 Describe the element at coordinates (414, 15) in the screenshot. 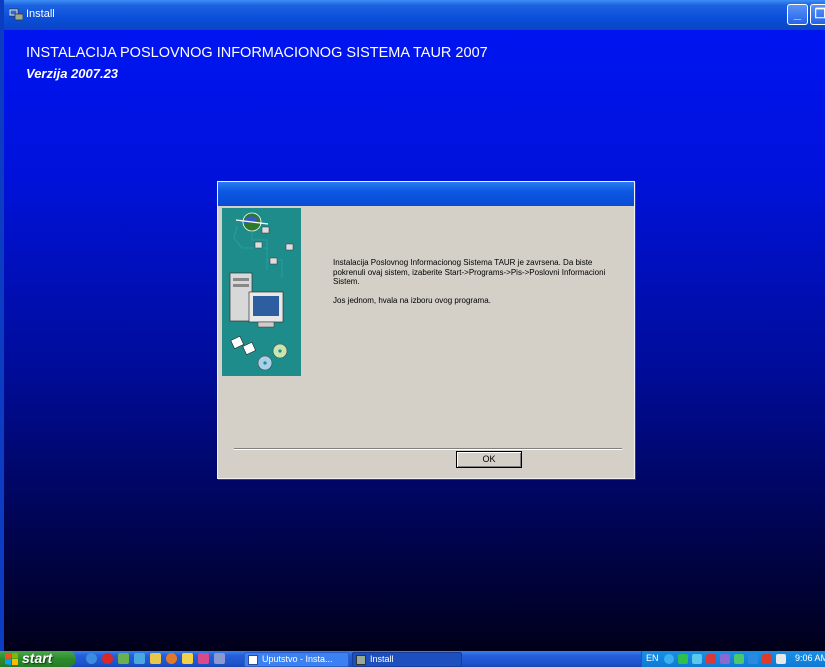

I see `window-titlebar: Install _ ❐` at that location.